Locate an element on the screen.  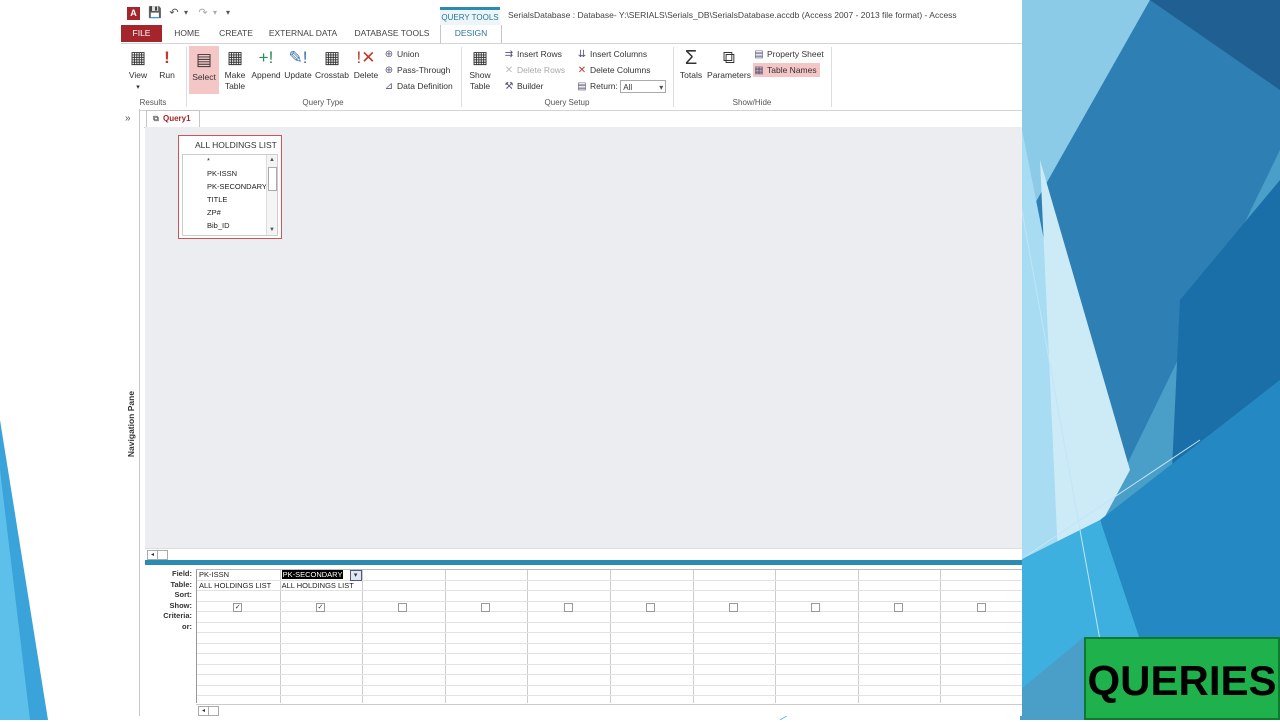
grid-horizontal-scrollbar: ◂ is located at coordinates (609, 710).